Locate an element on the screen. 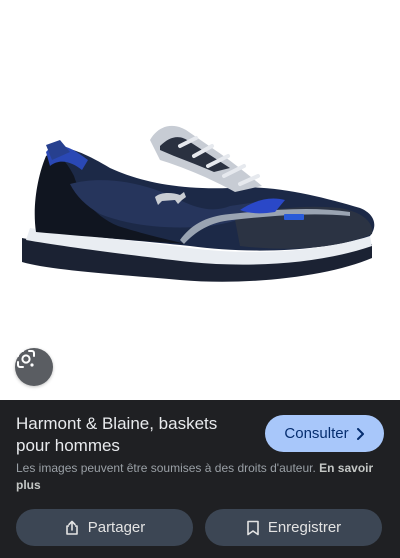  bookmark-icon is located at coordinates (253, 528).